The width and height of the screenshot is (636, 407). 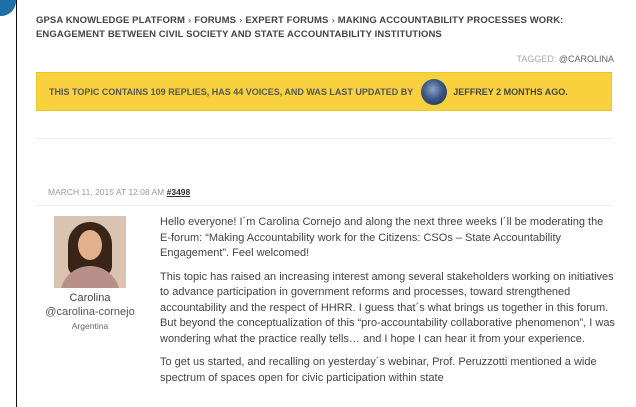 What do you see at coordinates (434, 91) in the screenshot?
I see `last-reply-avatar` at bounding box center [434, 91].